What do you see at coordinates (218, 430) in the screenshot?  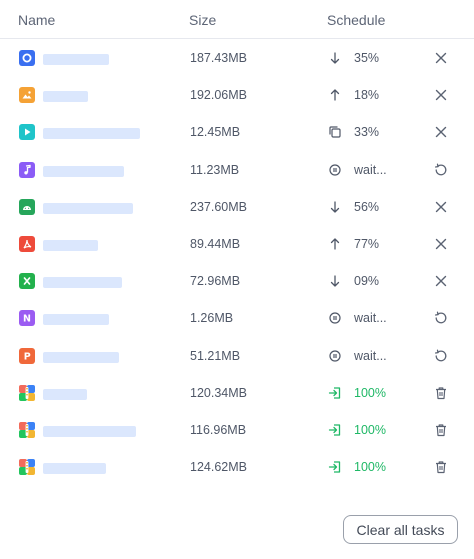 I see `file-size: 116.96MB` at bounding box center [218, 430].